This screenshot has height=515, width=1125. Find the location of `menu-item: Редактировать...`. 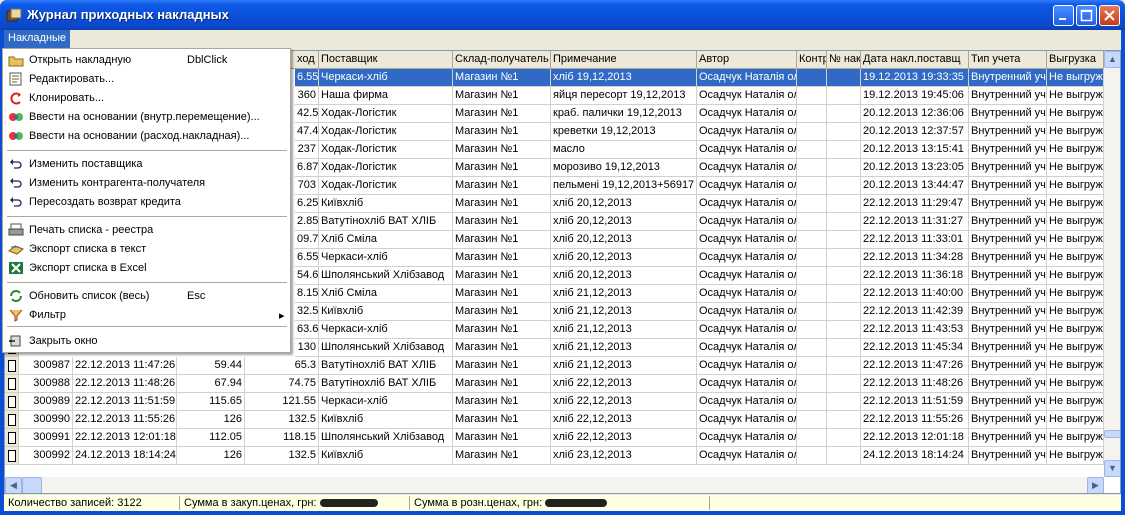

menu-item: Редактировать... is located at coordinates (146, 79).